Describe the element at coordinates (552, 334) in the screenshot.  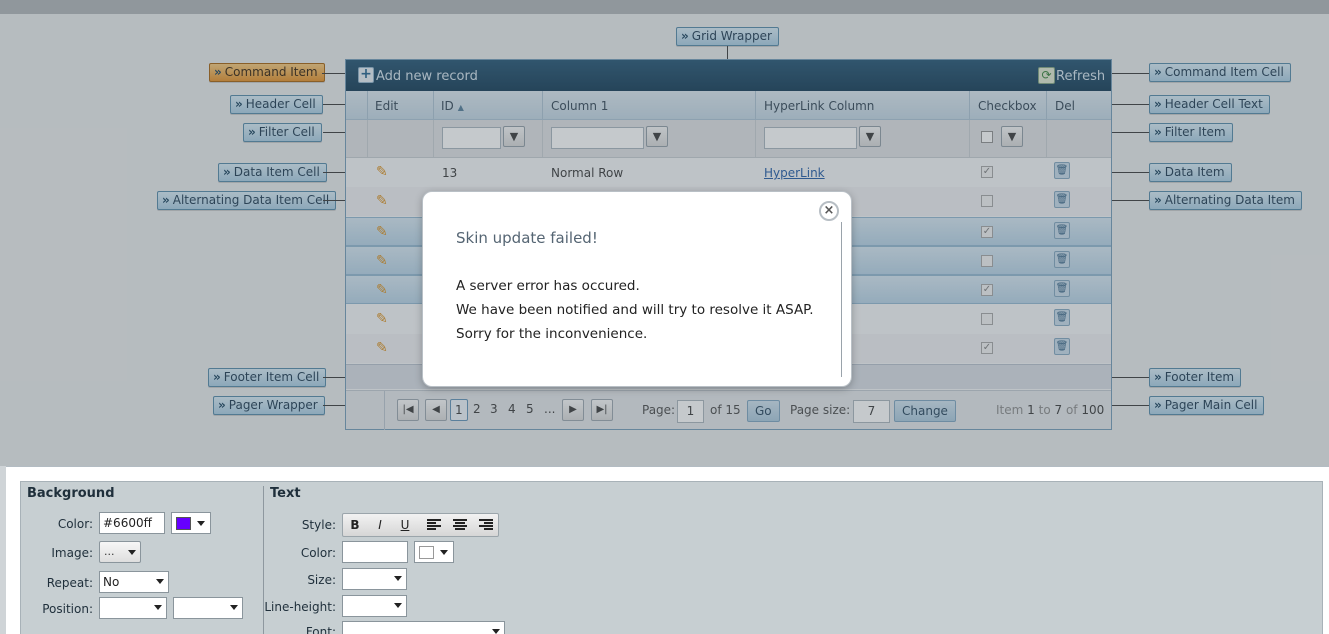
I see `dialog-message-line: Sorry for the inconvenience.` at that location.